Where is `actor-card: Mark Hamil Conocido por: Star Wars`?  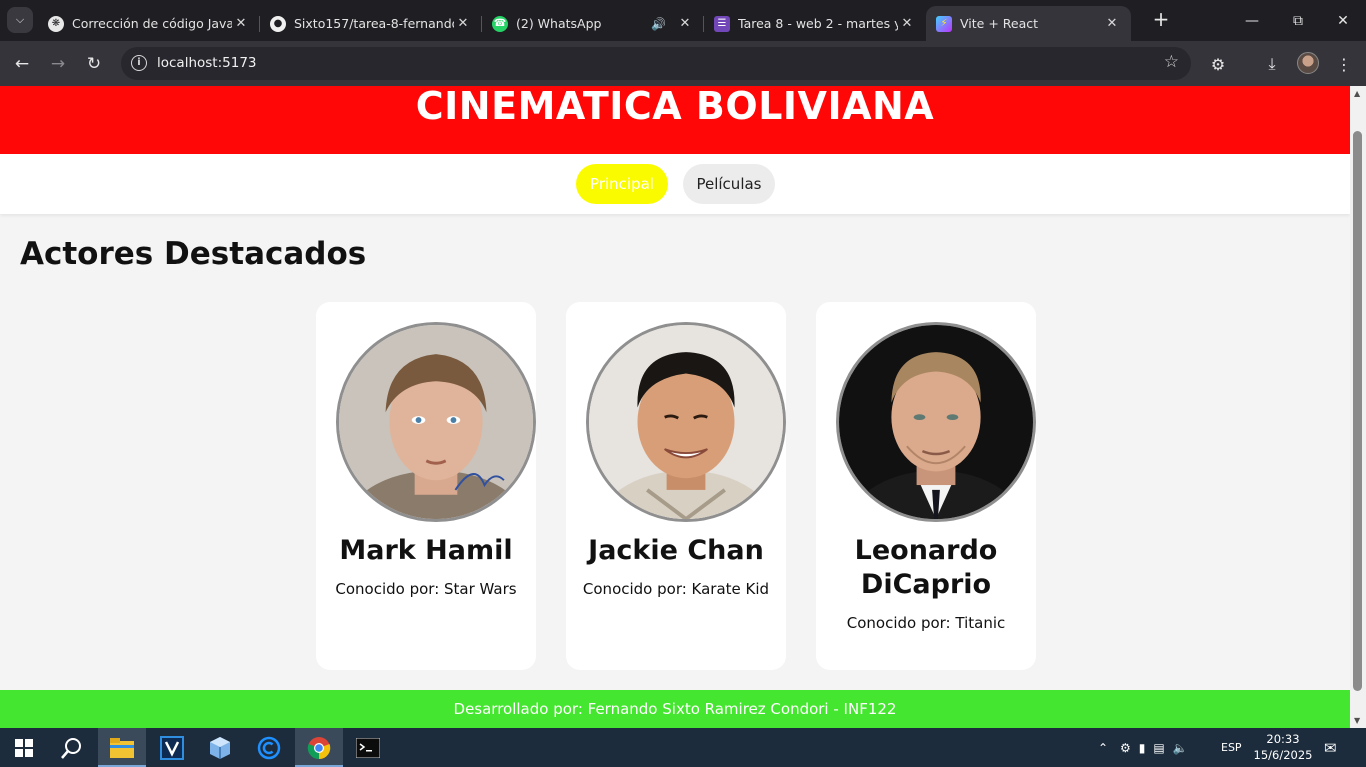
actor-card: Mark Hamil Conocido por: Star Wars is located at coordinates (426, 486).